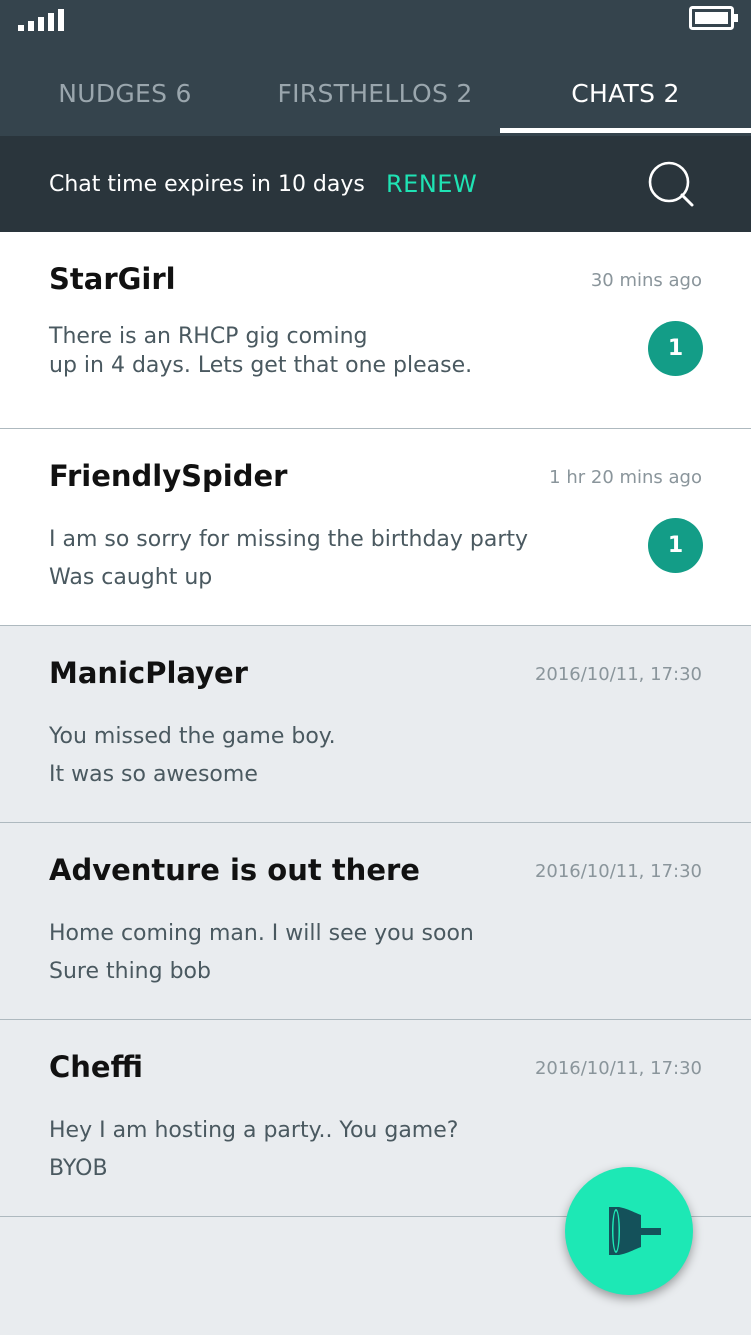 The image size is (751, 1335). What do you see at coordinates (625, 93) in the screenshot?
I see `tab-chats: CHATS 2` at bounding box center [625, 93].